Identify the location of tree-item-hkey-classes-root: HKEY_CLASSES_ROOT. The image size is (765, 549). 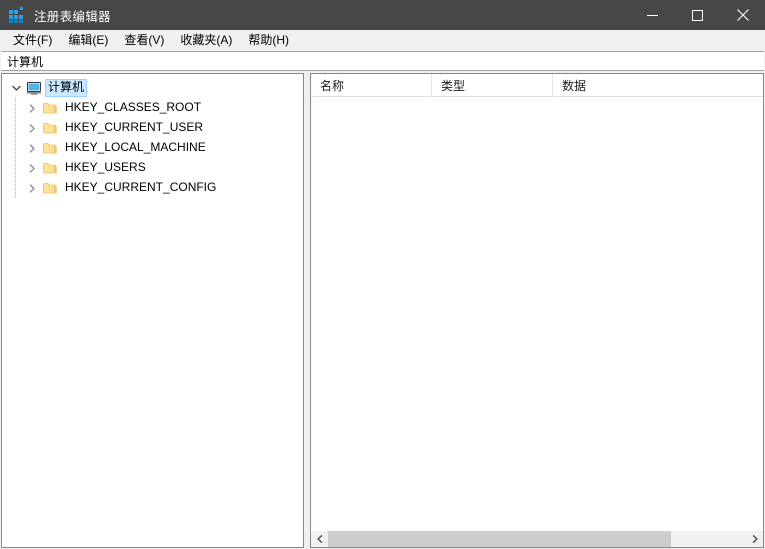
(152, 108).